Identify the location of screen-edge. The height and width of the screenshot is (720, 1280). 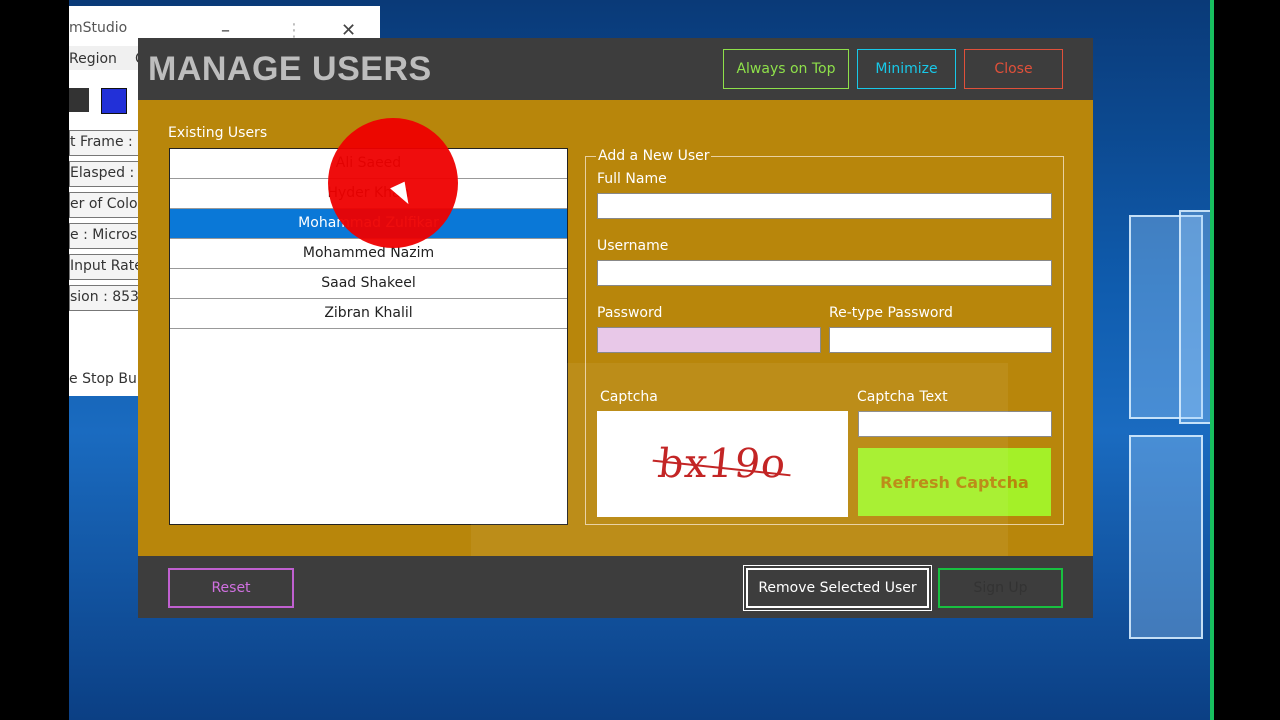
(1245, 360).